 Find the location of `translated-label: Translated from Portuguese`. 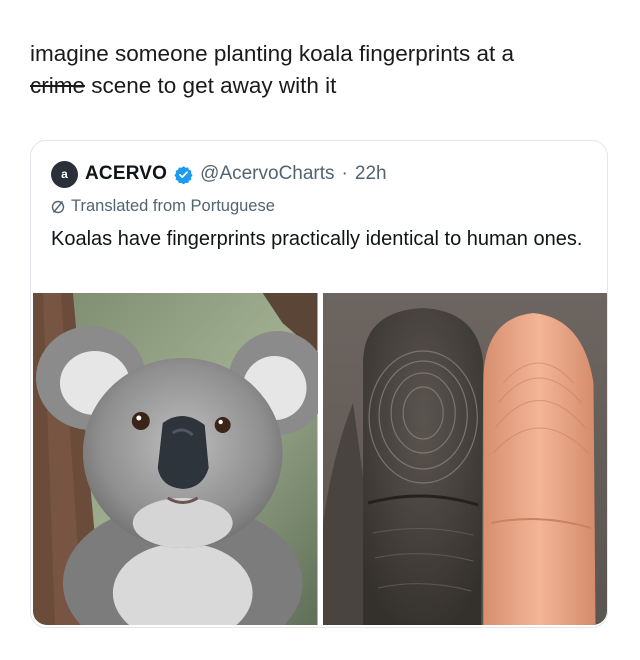

translated-label: Translated from Portuguese is located at coordinates (173, 206).